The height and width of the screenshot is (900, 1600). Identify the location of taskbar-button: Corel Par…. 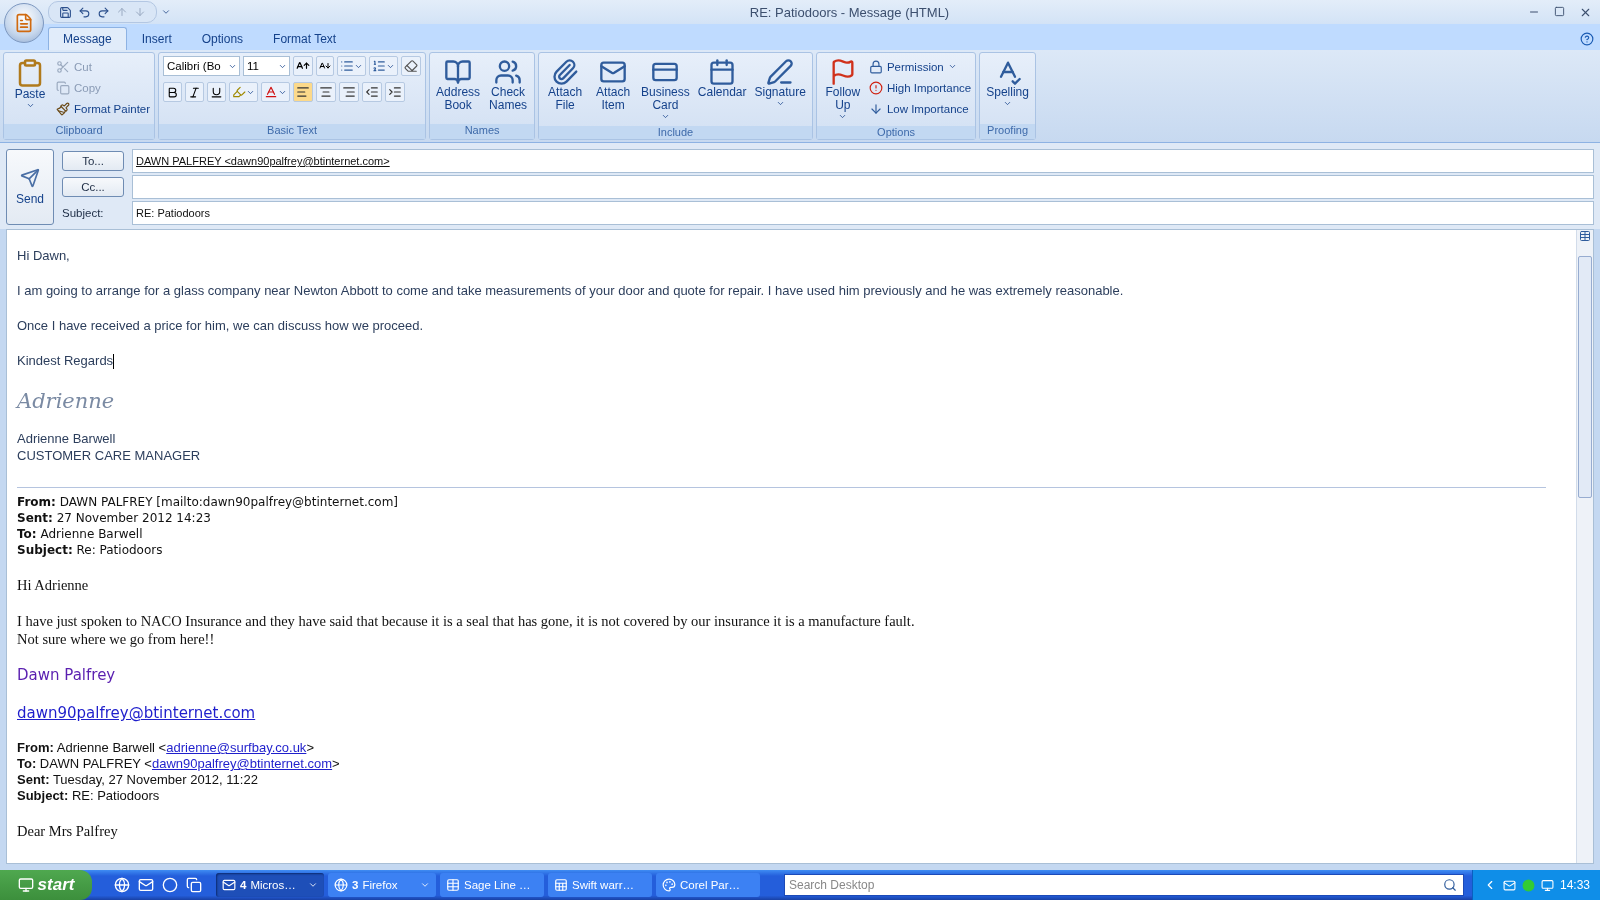
(708, 885).